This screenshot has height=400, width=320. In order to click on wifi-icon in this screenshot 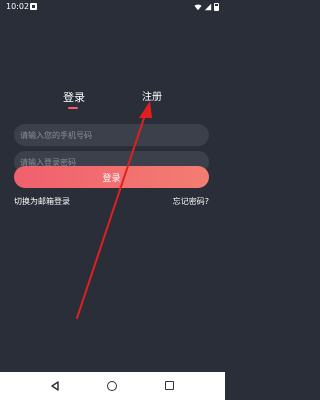, I will do `click(198, 7)`.